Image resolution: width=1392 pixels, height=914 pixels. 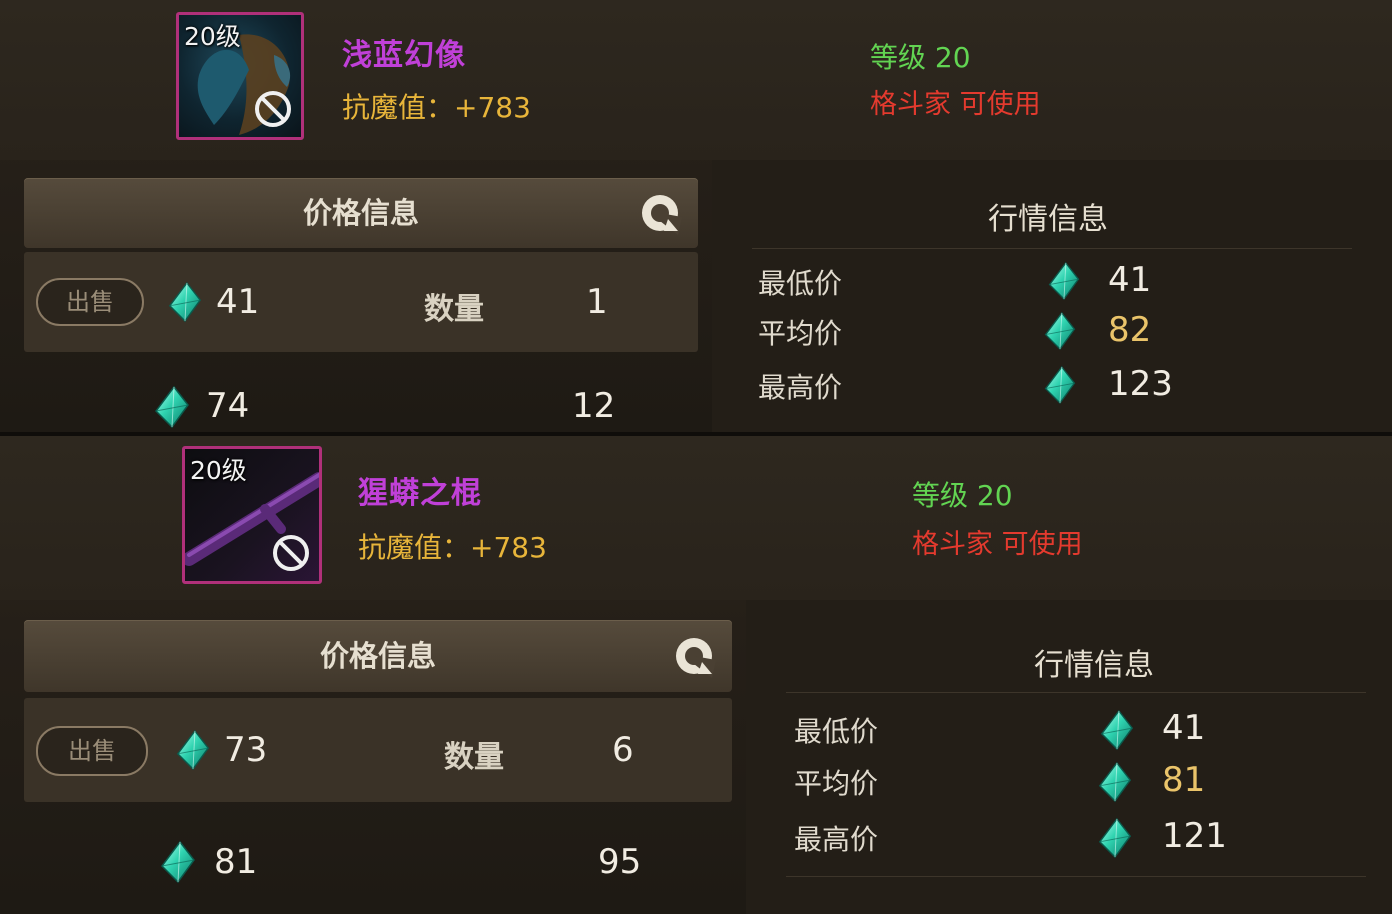 What do you see at coordinates (404, 55) in the screenshot?
I see `item-name: 浅蓝幻像` at bounding box center [404, 55].